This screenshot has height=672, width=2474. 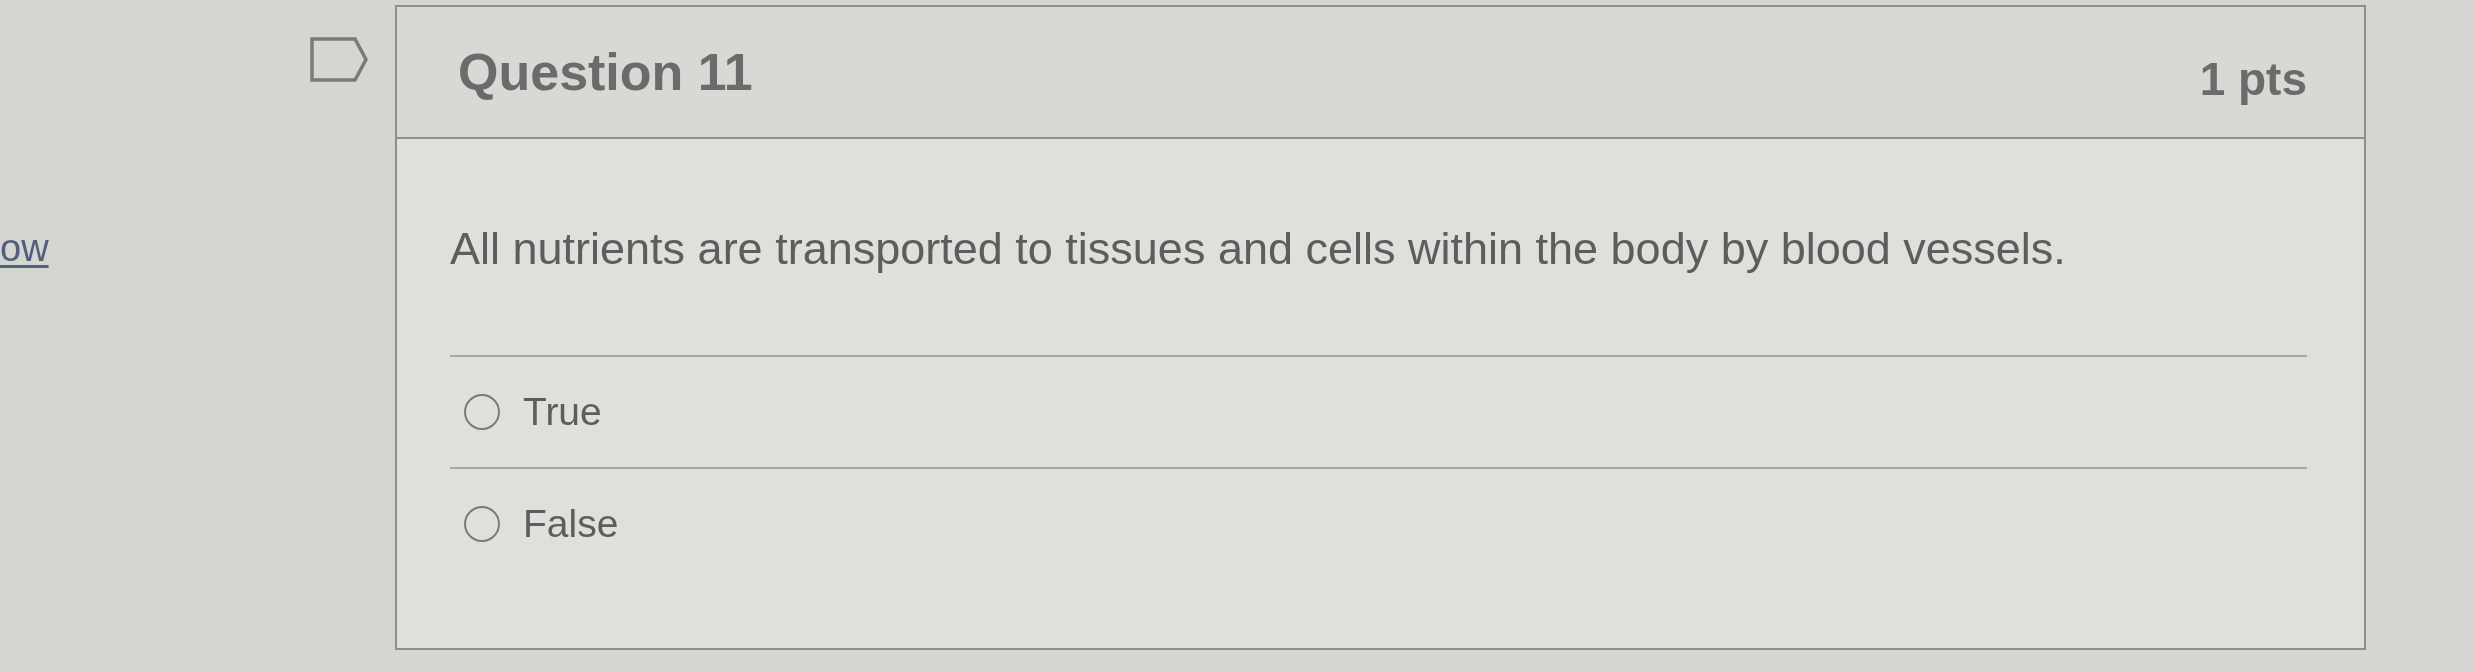 What do you see at coordinates (605, 72) in the screenshot?
I see `question-title: Question 11` at bounding box center [605, 72].